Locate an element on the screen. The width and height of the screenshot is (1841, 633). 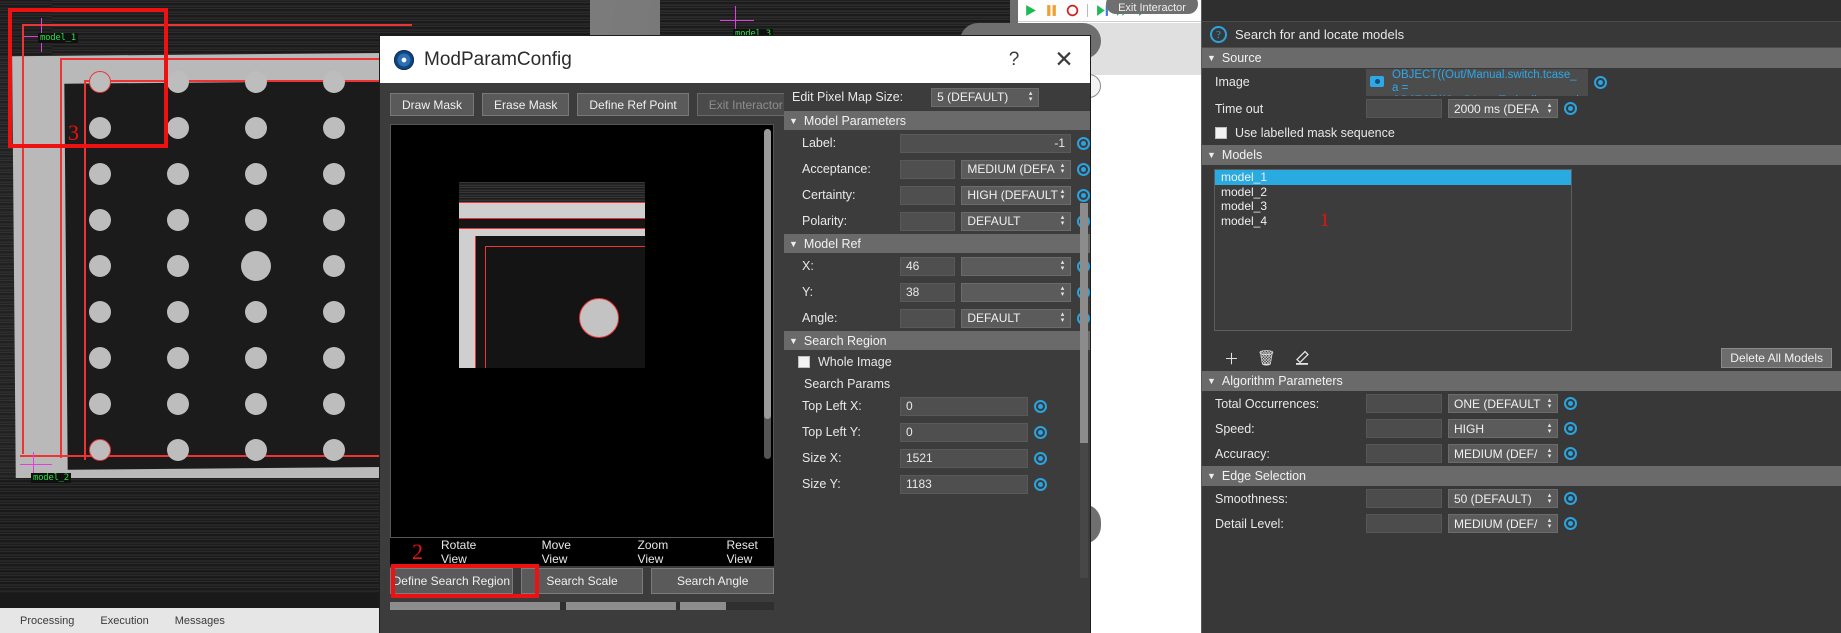
whole-image-checkbox is located at coordinates (804, 362).